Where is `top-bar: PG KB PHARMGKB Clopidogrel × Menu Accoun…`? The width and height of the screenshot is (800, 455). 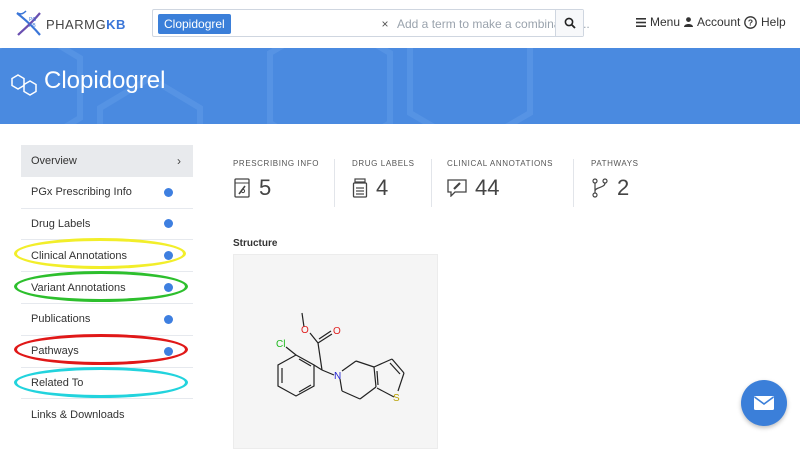
top-bar: PG KB PHARMGKB Clopidogrel × Menu Accoun… is located at coordinates (400, 24).